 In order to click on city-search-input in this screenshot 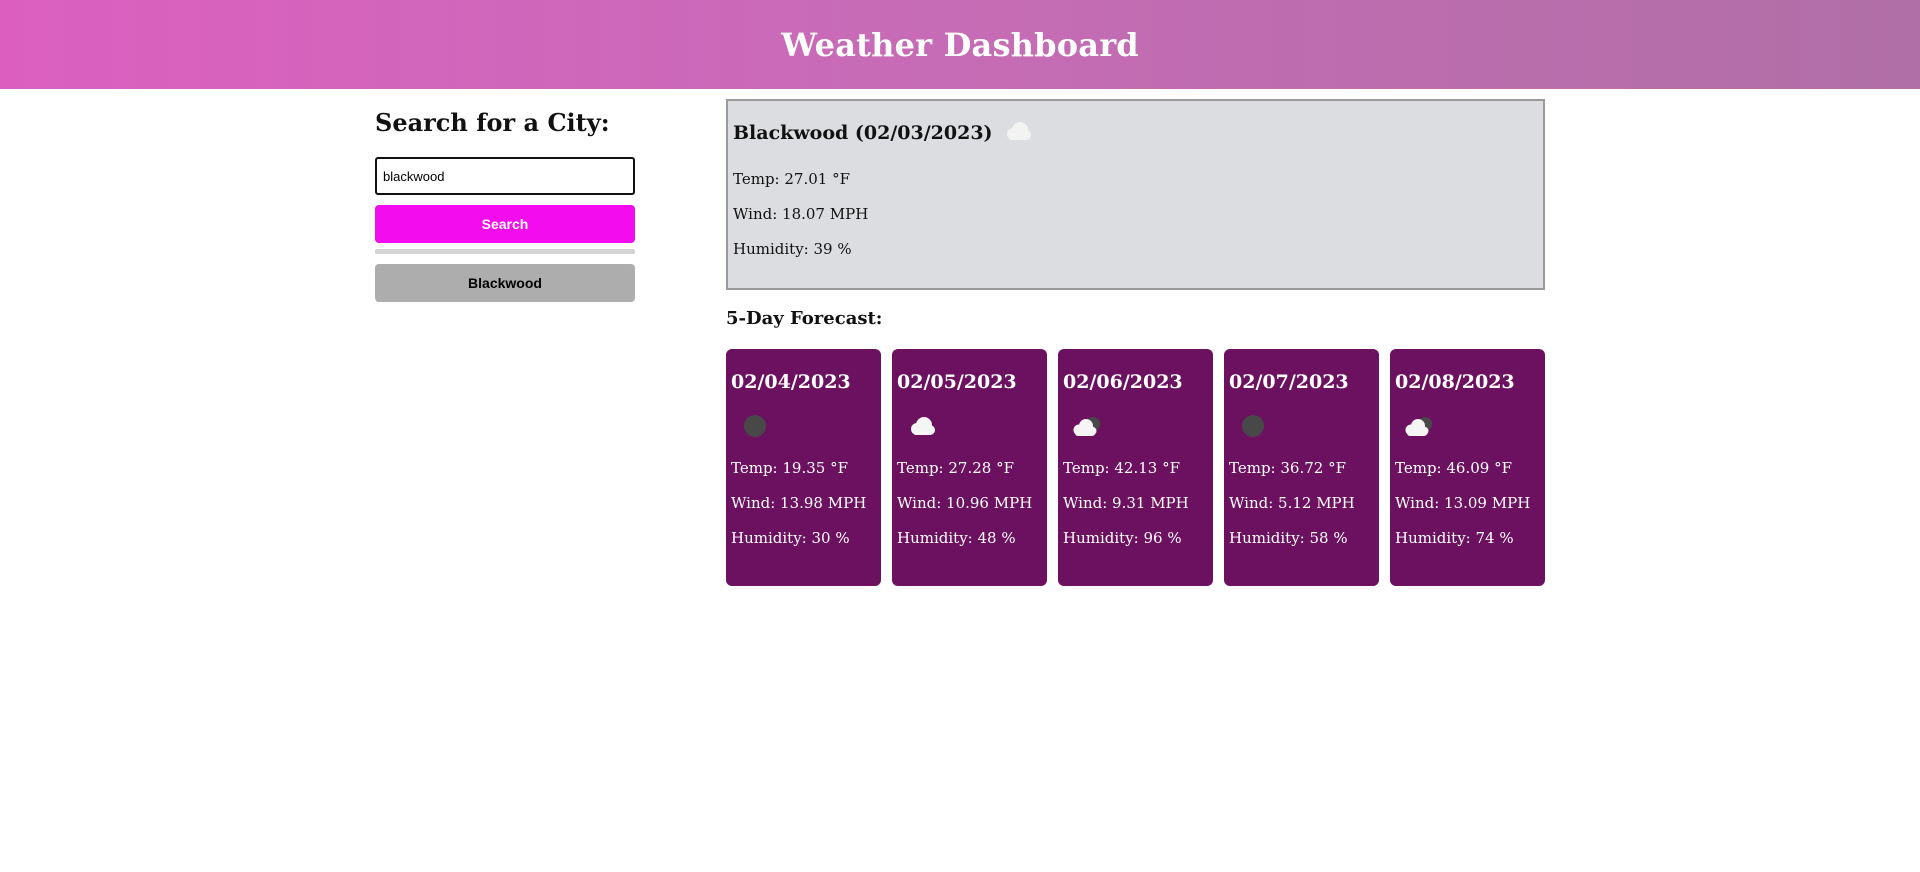, I will do `click(505, 176)`.